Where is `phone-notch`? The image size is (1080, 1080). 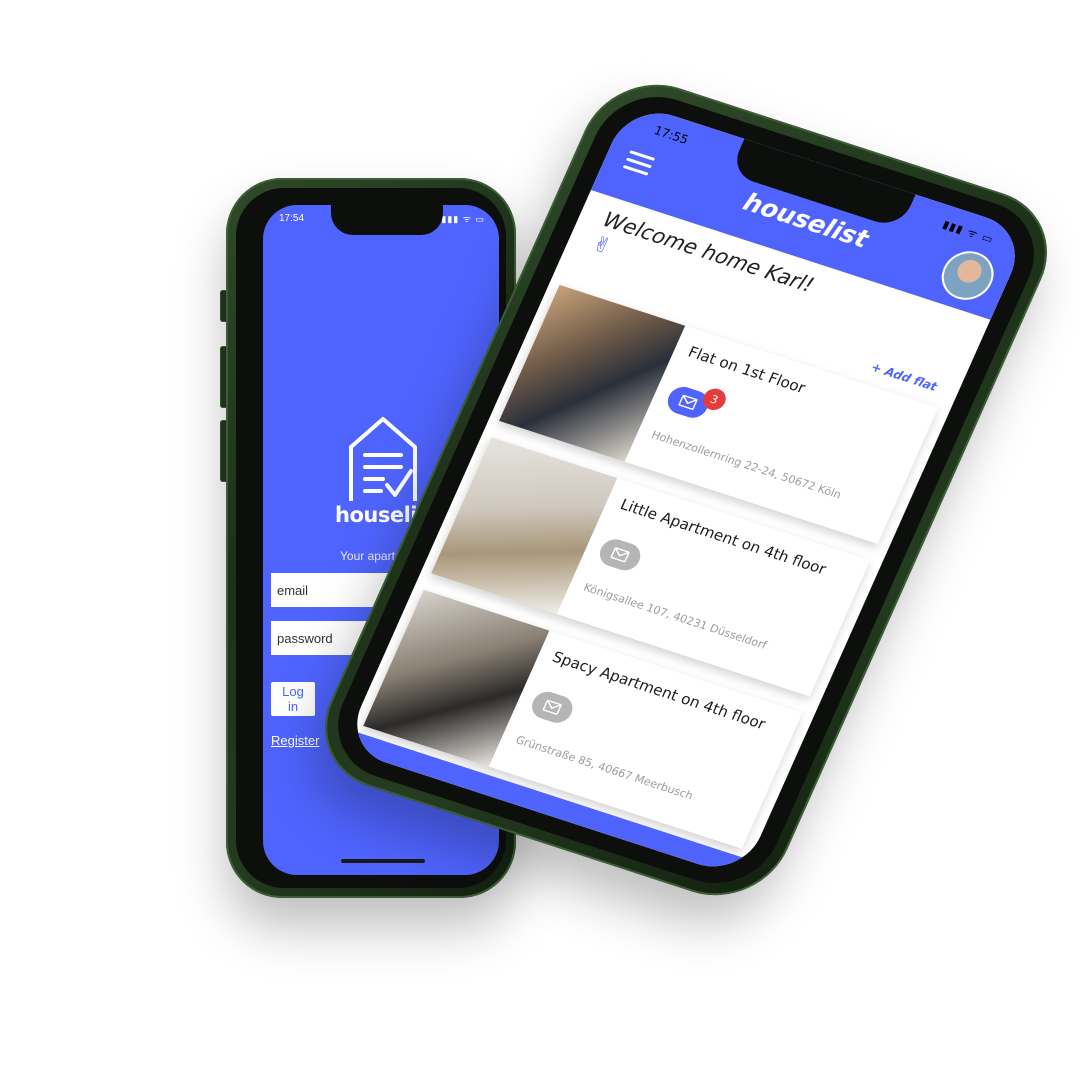 phone-notch is located at coordinates (387, 220).